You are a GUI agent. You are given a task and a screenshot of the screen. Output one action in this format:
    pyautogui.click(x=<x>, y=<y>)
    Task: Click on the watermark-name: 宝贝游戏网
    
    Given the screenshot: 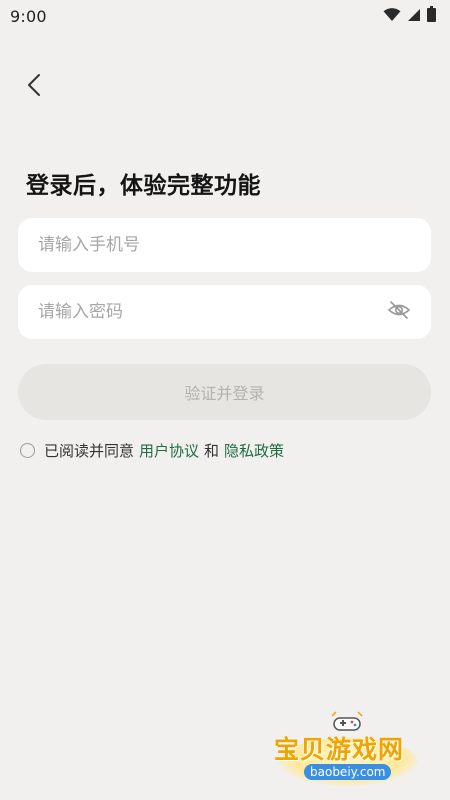 What is the action you would take?
    pyautogui.click(x=339, y=749)
    